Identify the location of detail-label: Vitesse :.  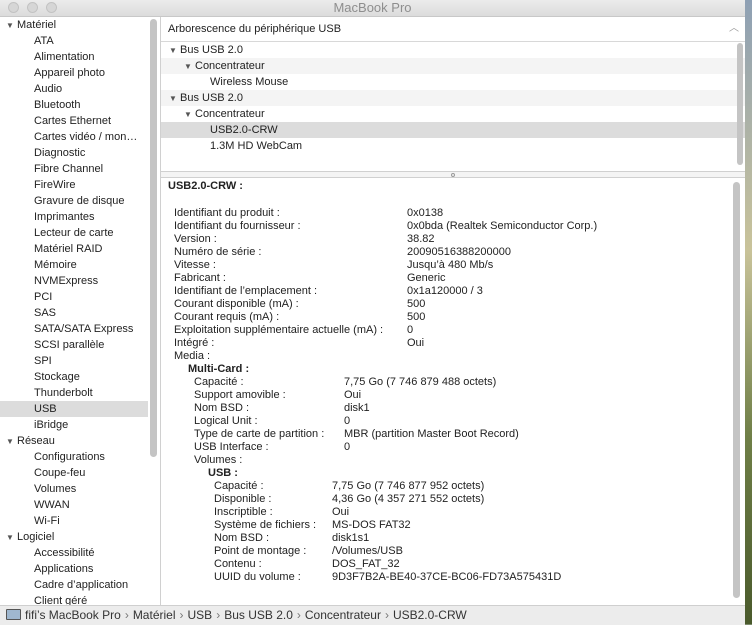
(195, 265).